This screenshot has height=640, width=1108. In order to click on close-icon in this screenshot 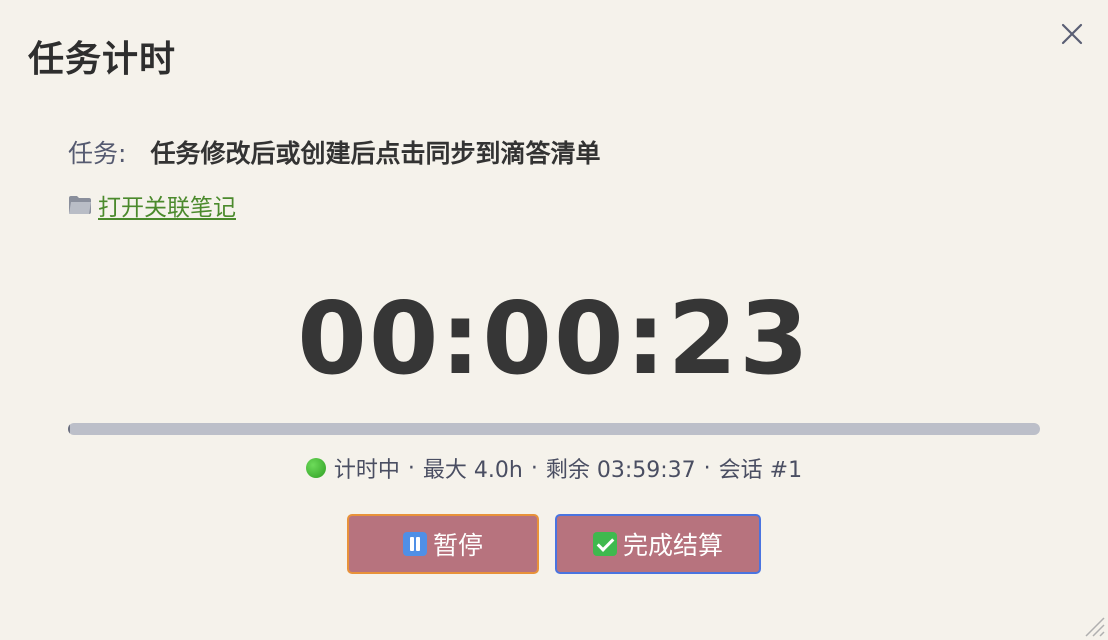, I will do `click(1072, 34)`.